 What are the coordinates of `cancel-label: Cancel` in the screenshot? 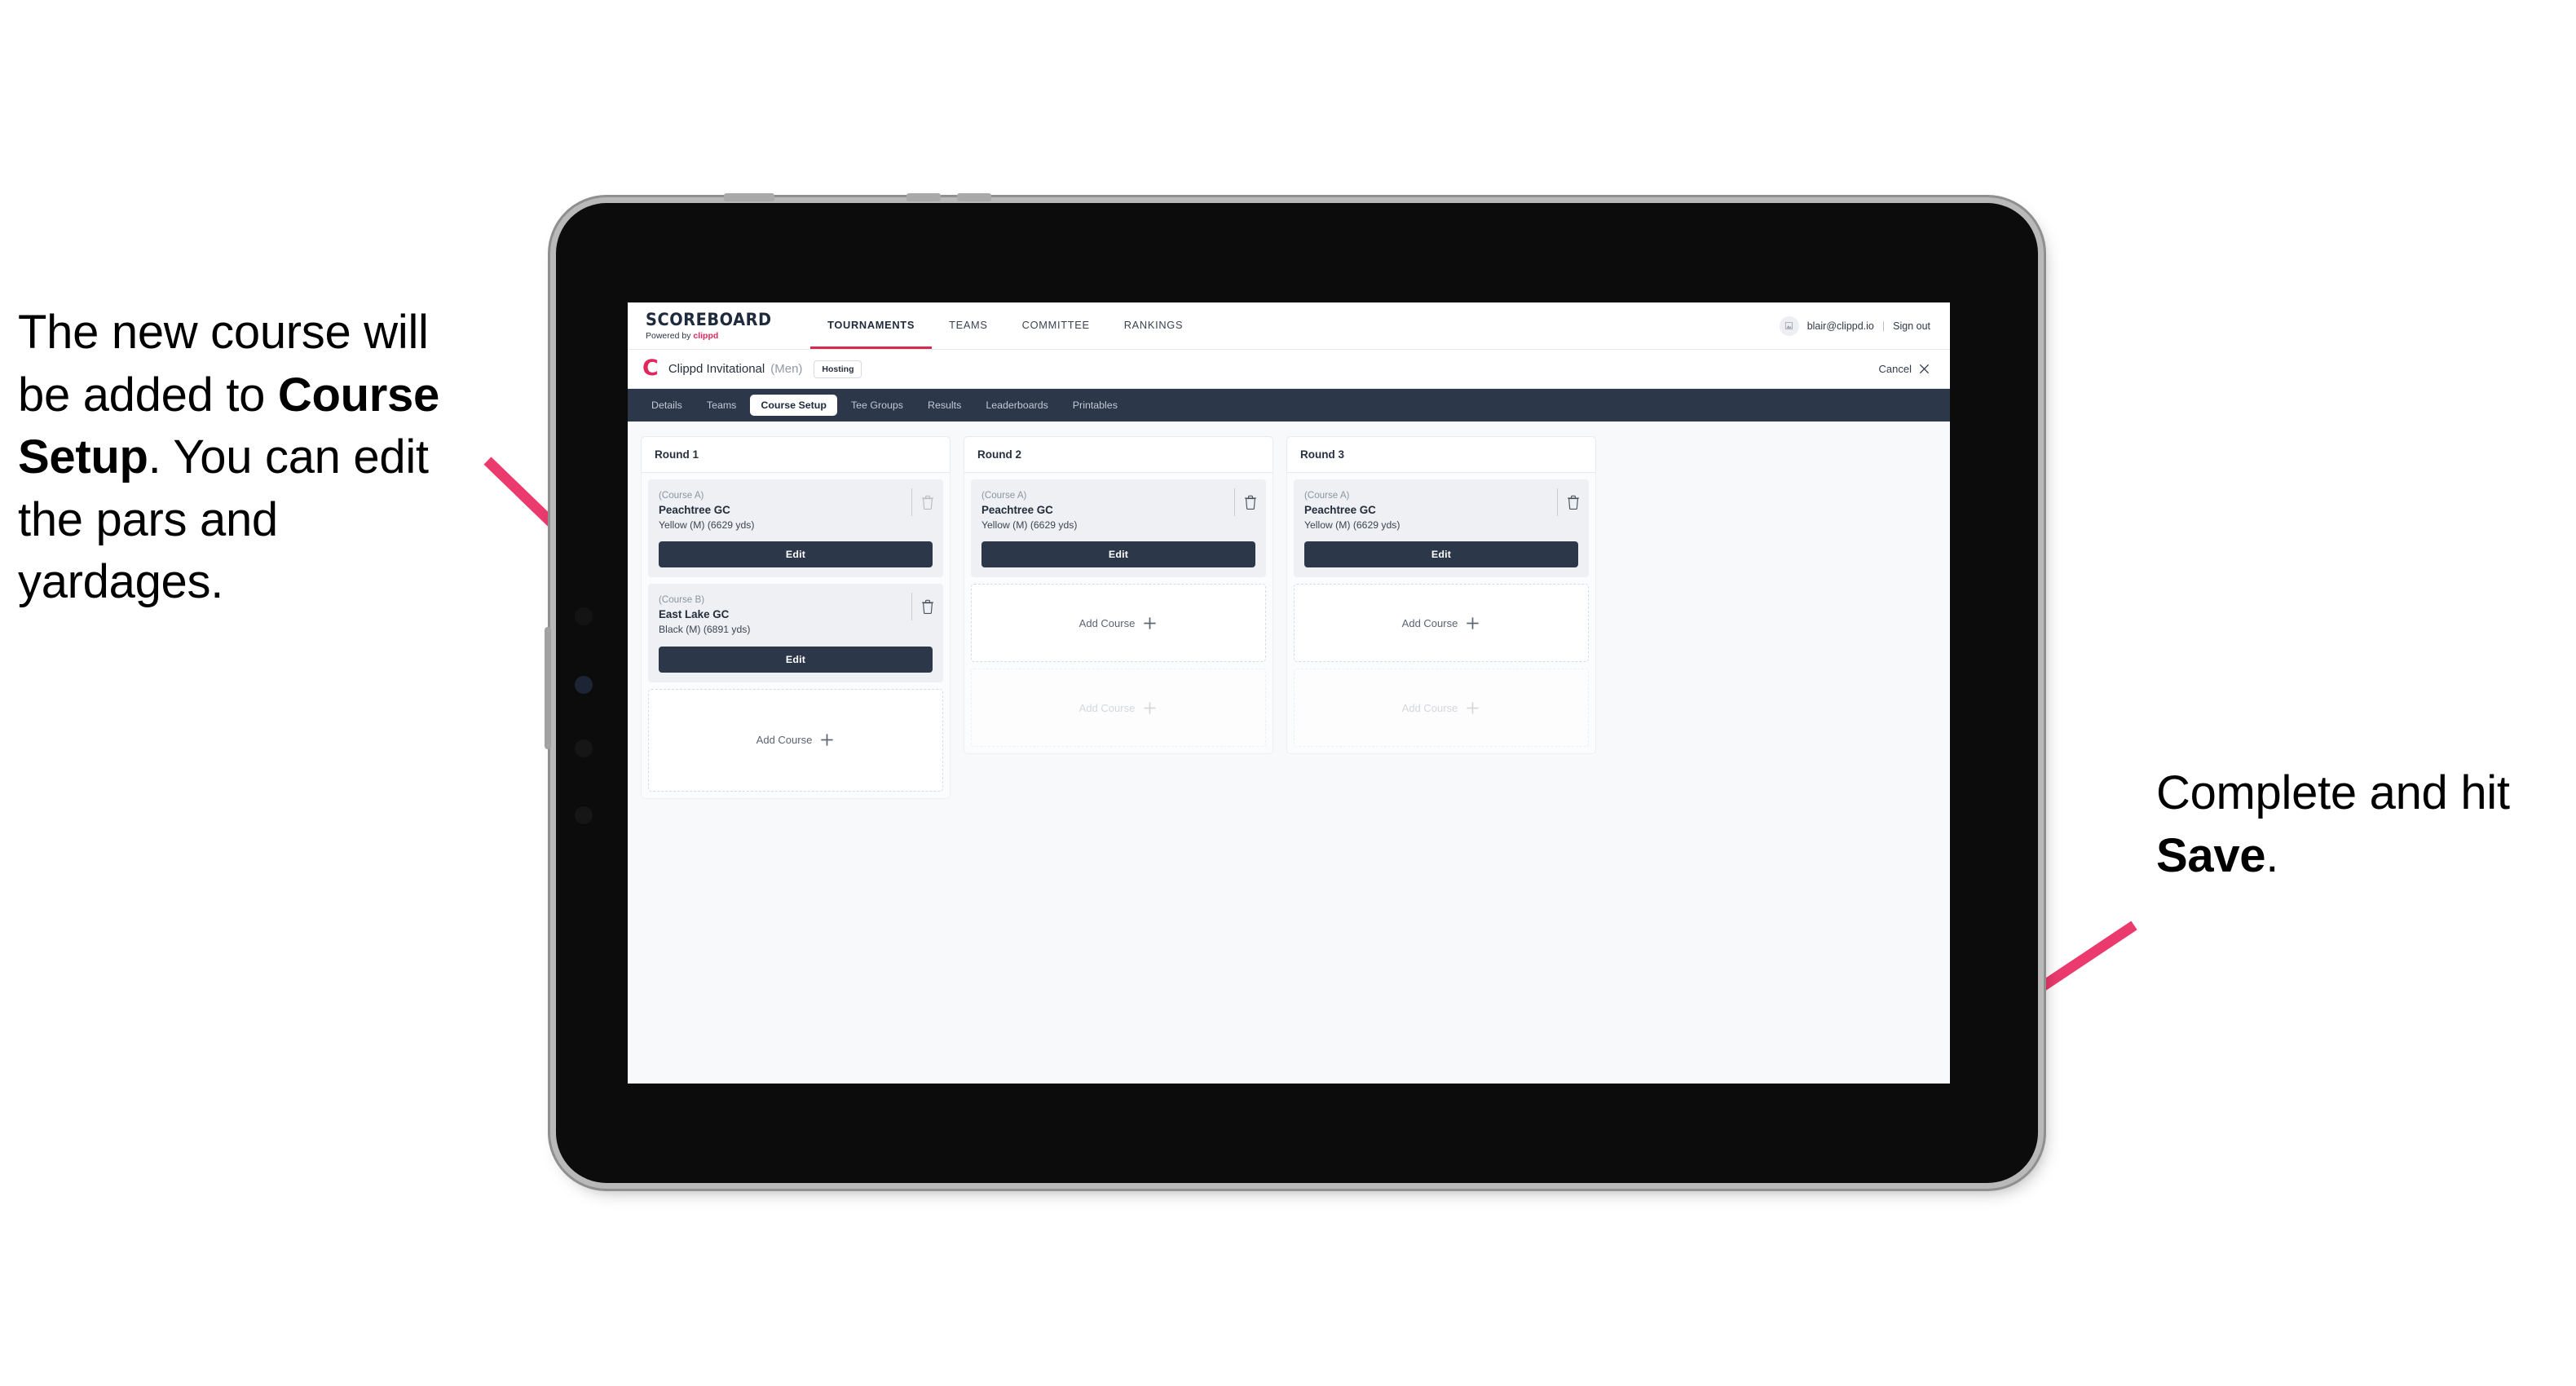 It's located at (1895, 369).